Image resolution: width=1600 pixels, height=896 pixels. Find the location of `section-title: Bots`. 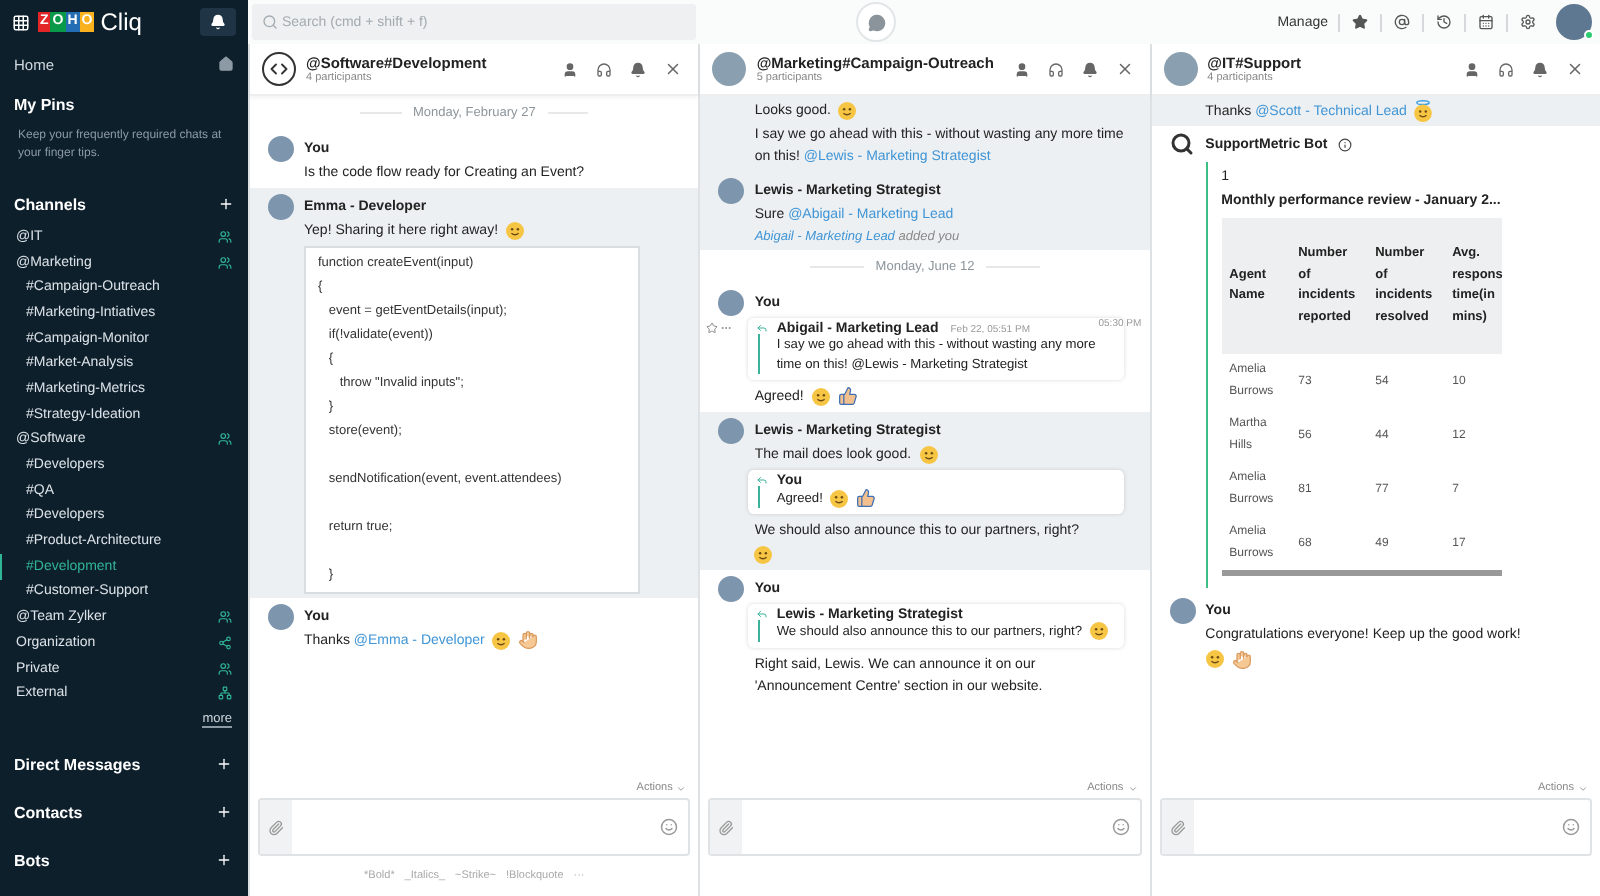

section-title: Bots is located at coordinates (32, 860).